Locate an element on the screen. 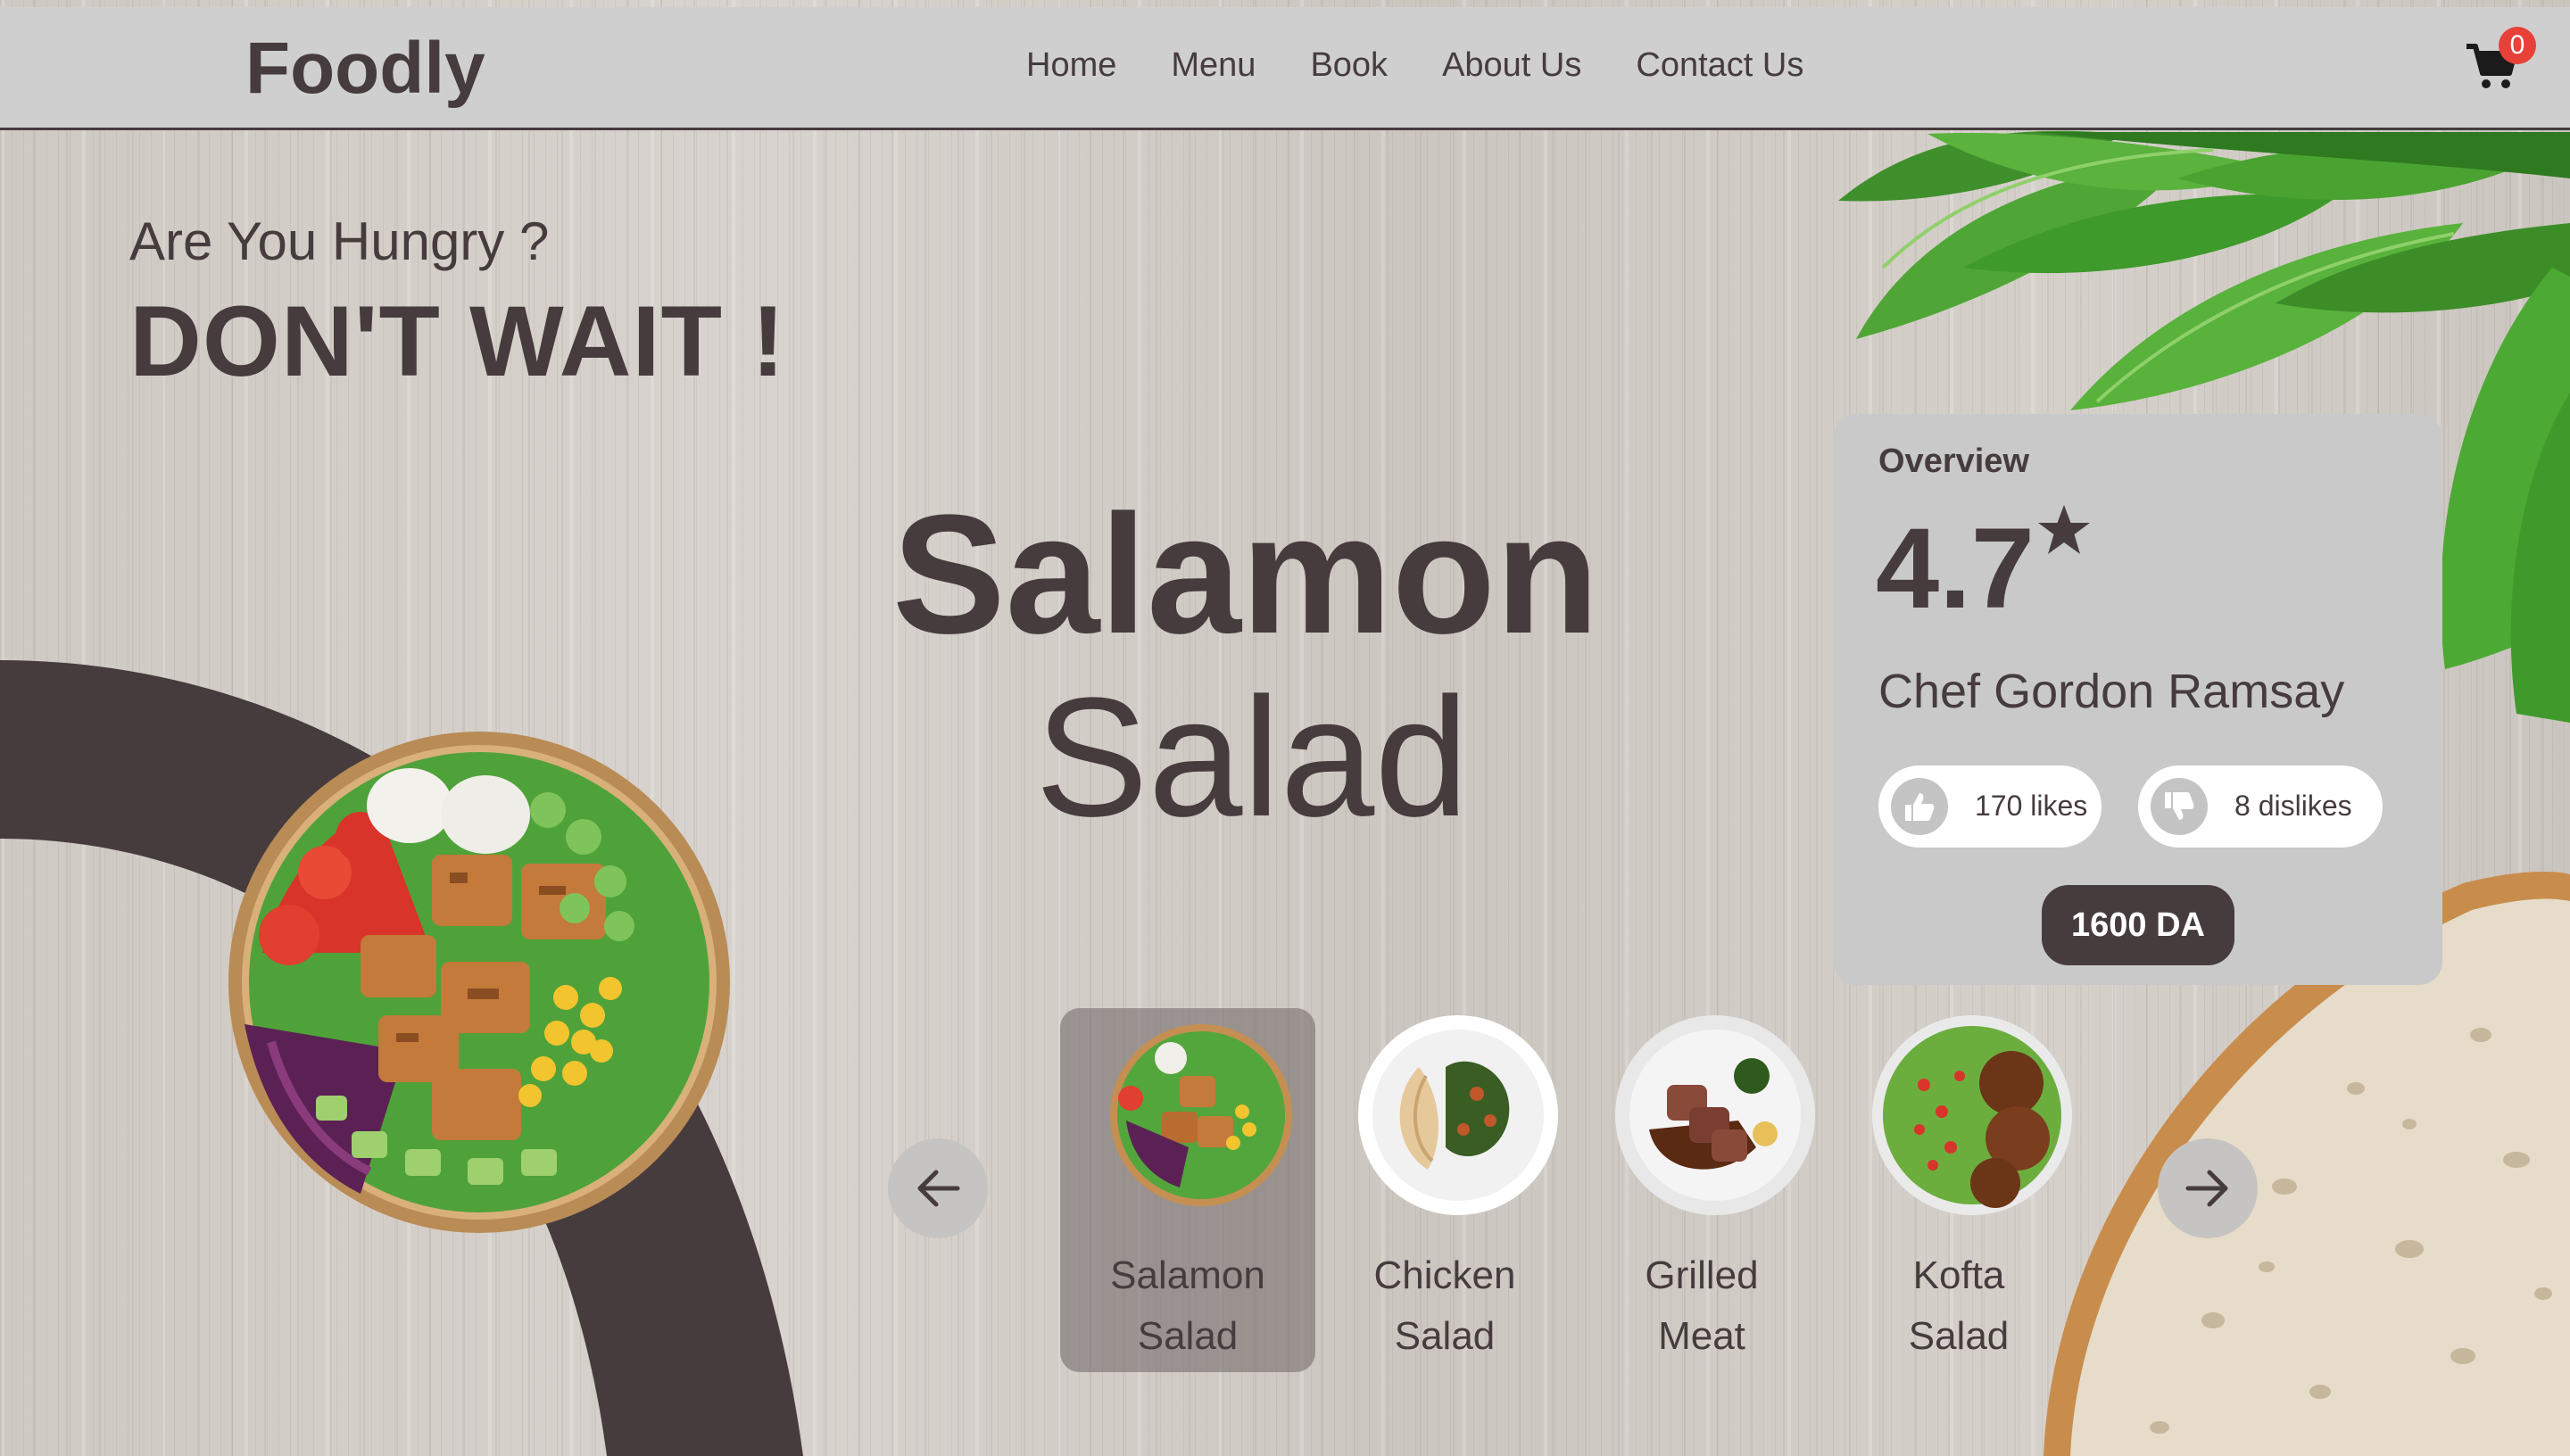 Image resolution: width=2570 pixels, height=1456 pixels. thumbs-up-icon is located at coordinates (1920, 807).